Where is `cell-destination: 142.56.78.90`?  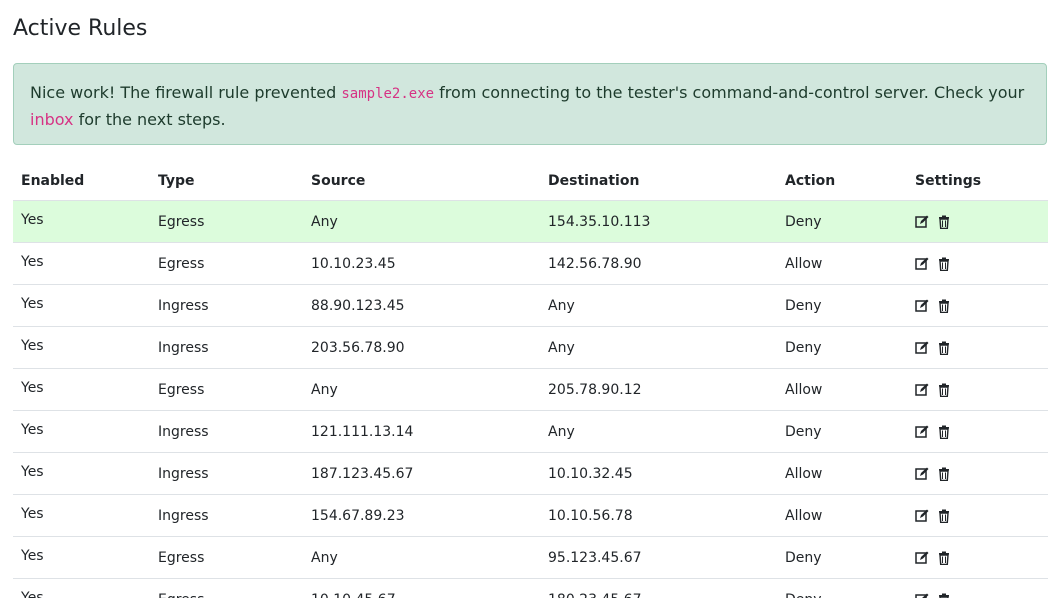 cell-destination: 142.56.78.90 is located at coordinates (658, 263).